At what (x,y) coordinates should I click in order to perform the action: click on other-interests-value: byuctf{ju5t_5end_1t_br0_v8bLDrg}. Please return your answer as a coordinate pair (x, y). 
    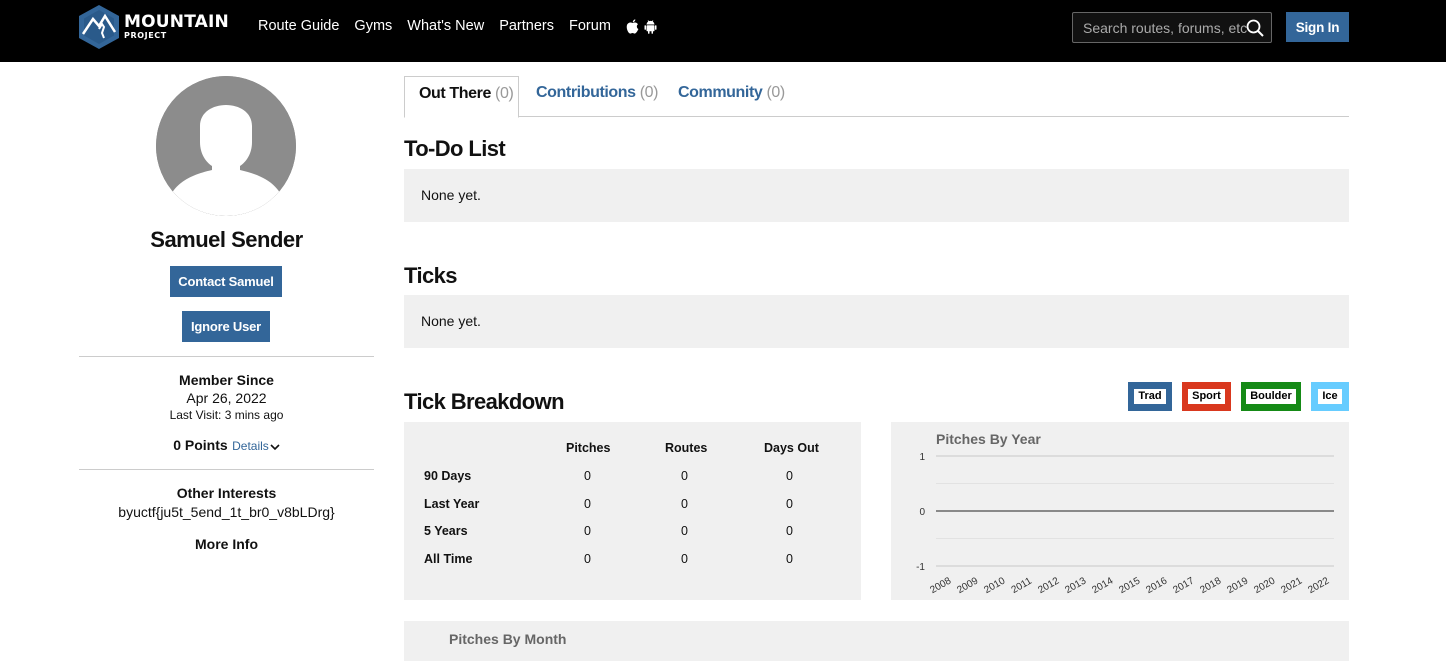
    Looking at the image, I should click on (226, 512).